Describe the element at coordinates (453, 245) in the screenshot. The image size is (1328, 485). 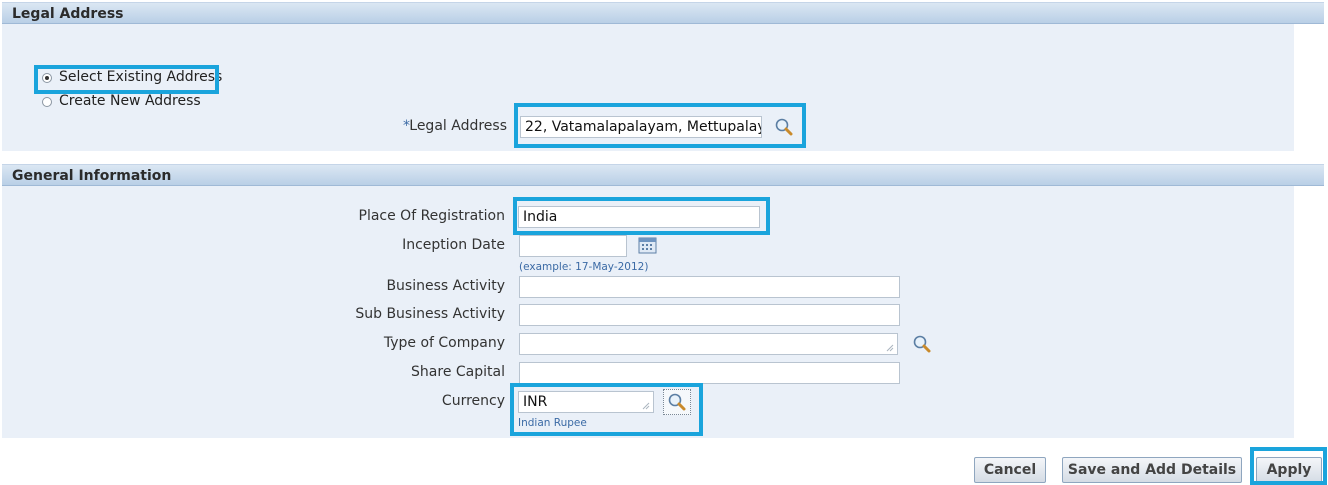
I see `inception-date-label: Inception Date` at that location.